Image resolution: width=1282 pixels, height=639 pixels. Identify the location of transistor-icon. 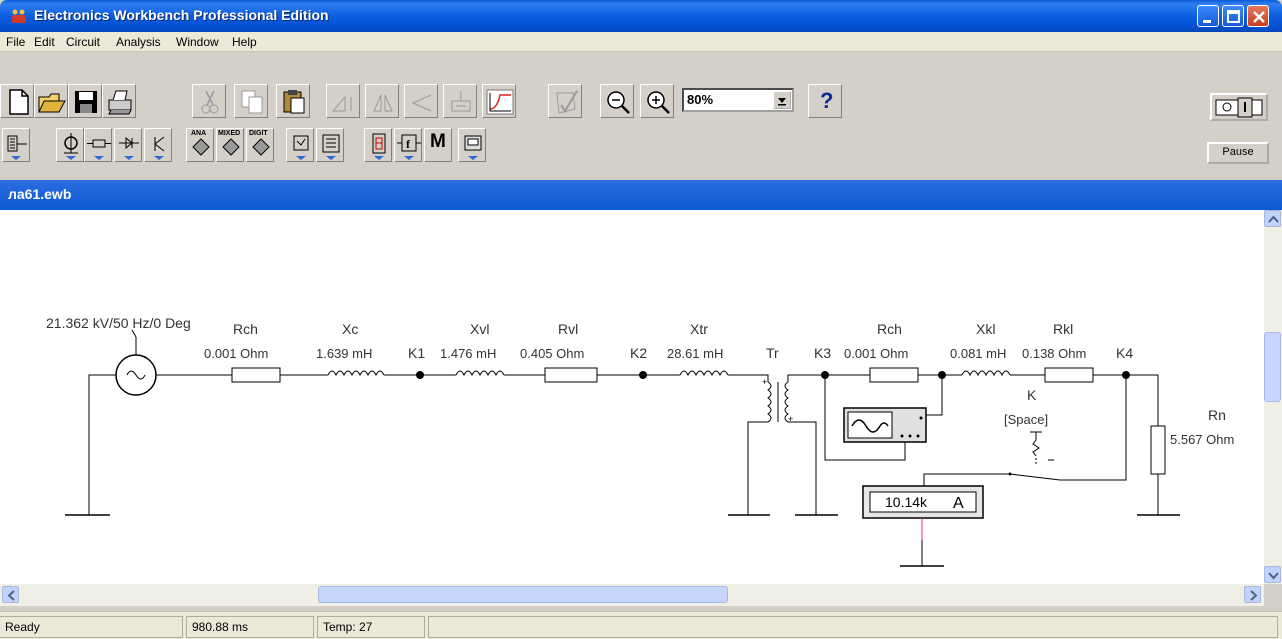
(159, 148).